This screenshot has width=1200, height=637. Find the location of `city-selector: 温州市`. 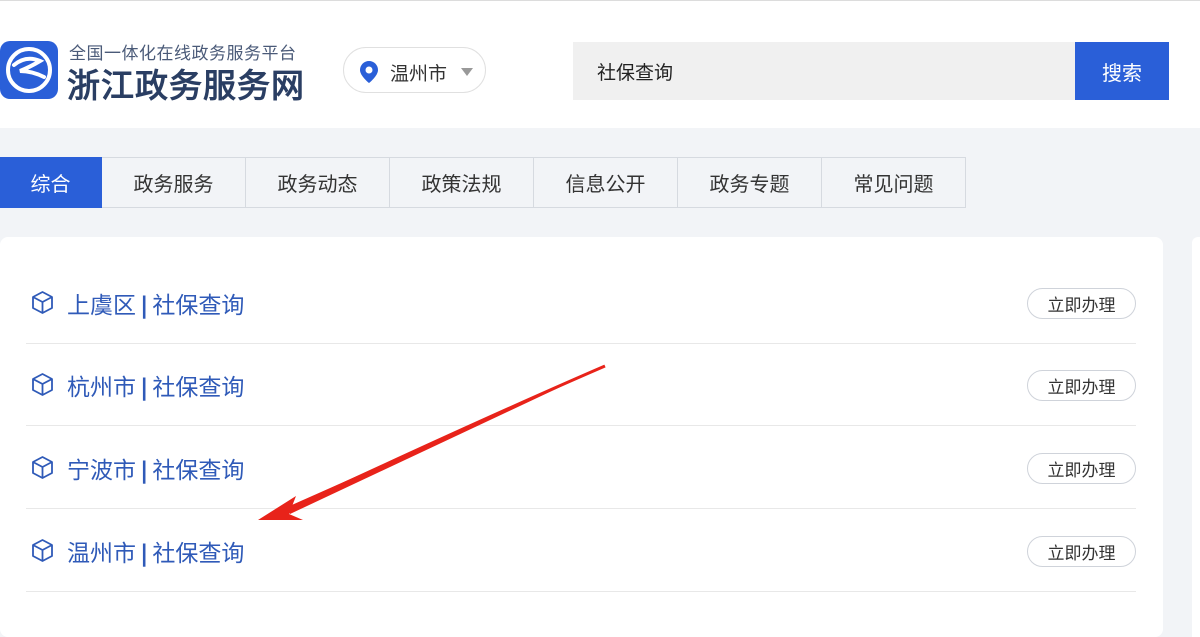

city-selector: 温州市 is located at coordinates (414, 70).